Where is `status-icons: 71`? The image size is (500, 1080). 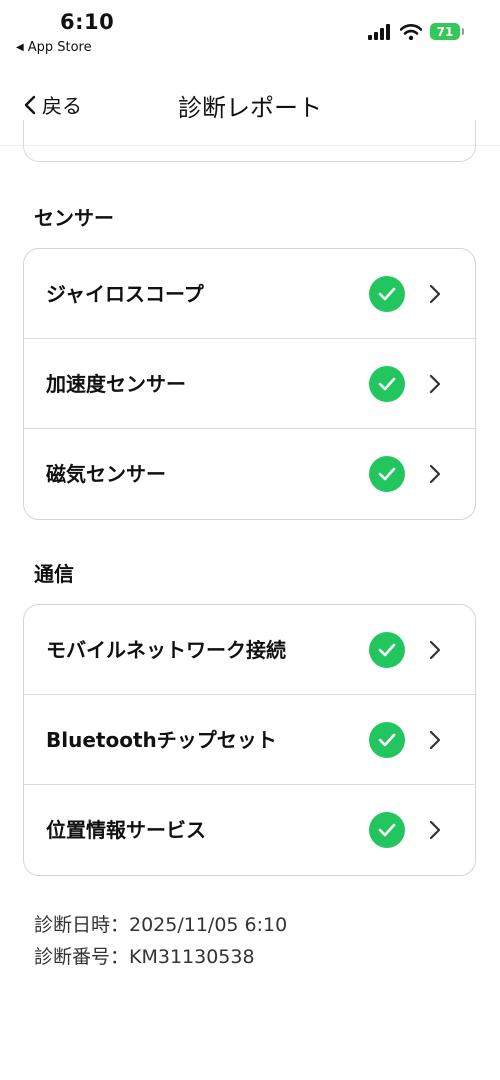 status-icons: 71 is located at coordinates (416, 31).